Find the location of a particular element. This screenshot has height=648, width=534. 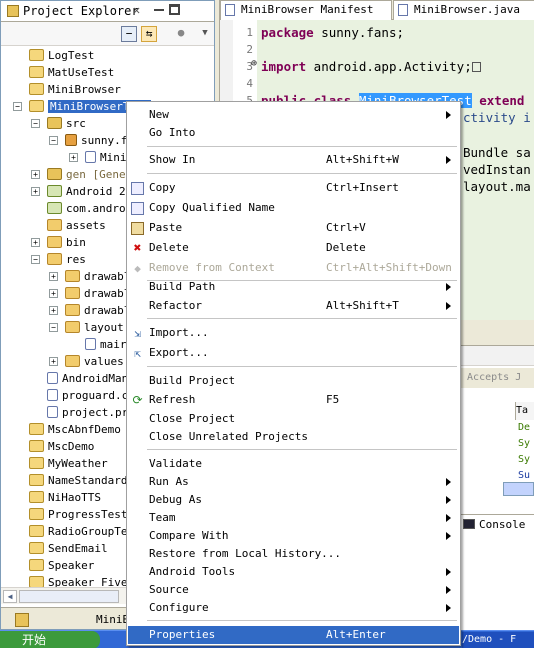

menu-item-source: Source is located at coordinates (293, 590).